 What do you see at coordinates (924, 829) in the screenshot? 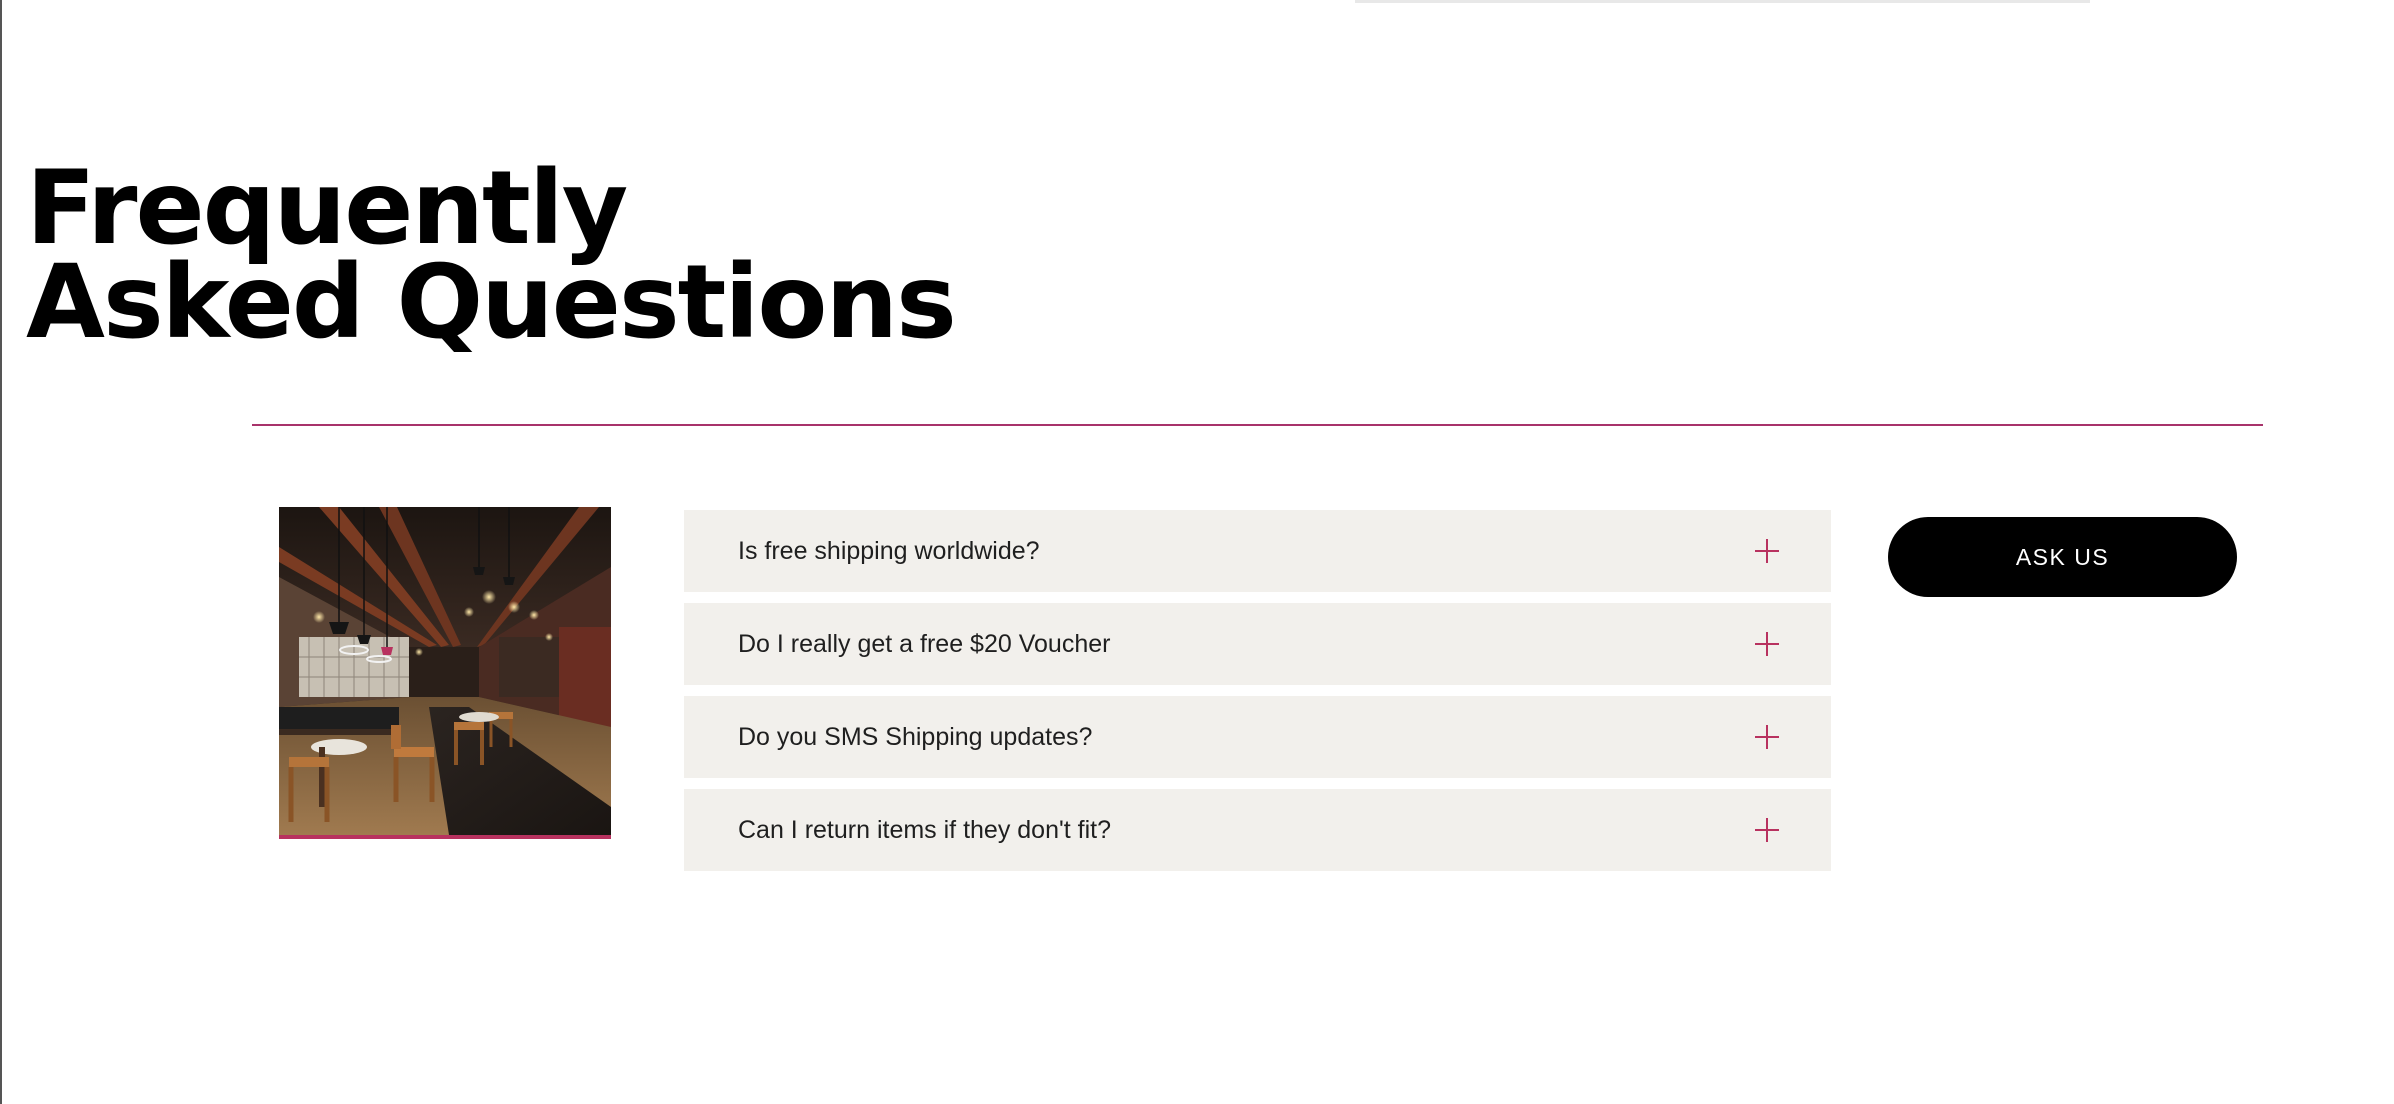
I see `faq-question: Can I return items if they don't fit?` at bounding box center [924, 829].